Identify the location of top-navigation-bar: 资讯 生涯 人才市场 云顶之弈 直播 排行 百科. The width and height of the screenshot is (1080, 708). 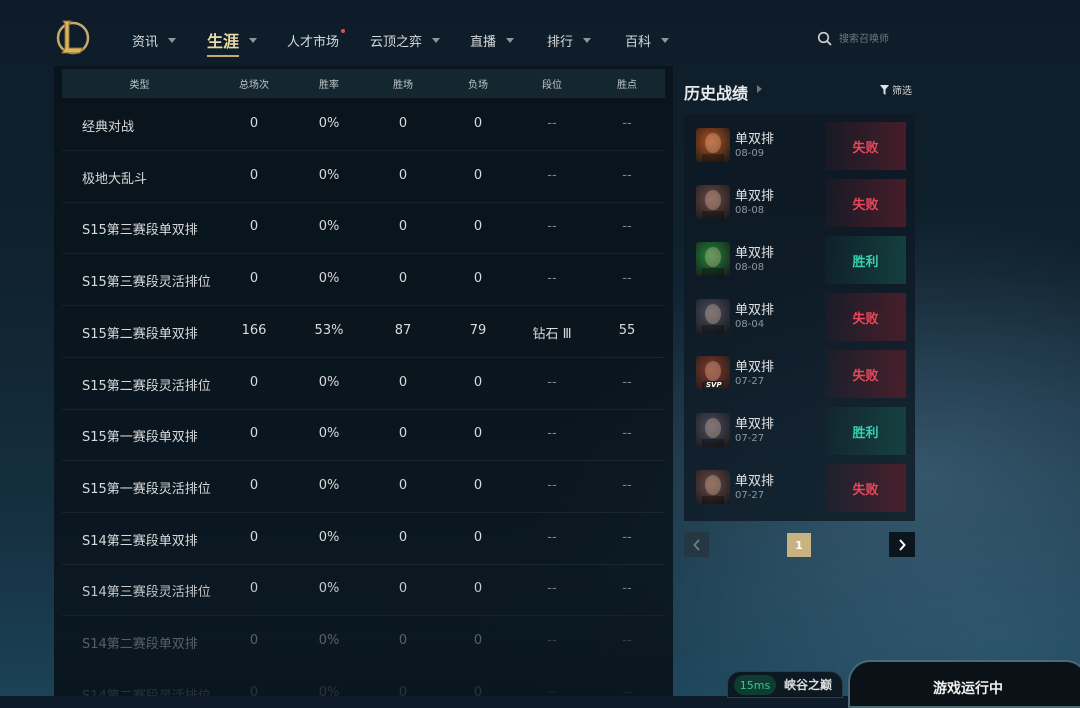
(540, 33).